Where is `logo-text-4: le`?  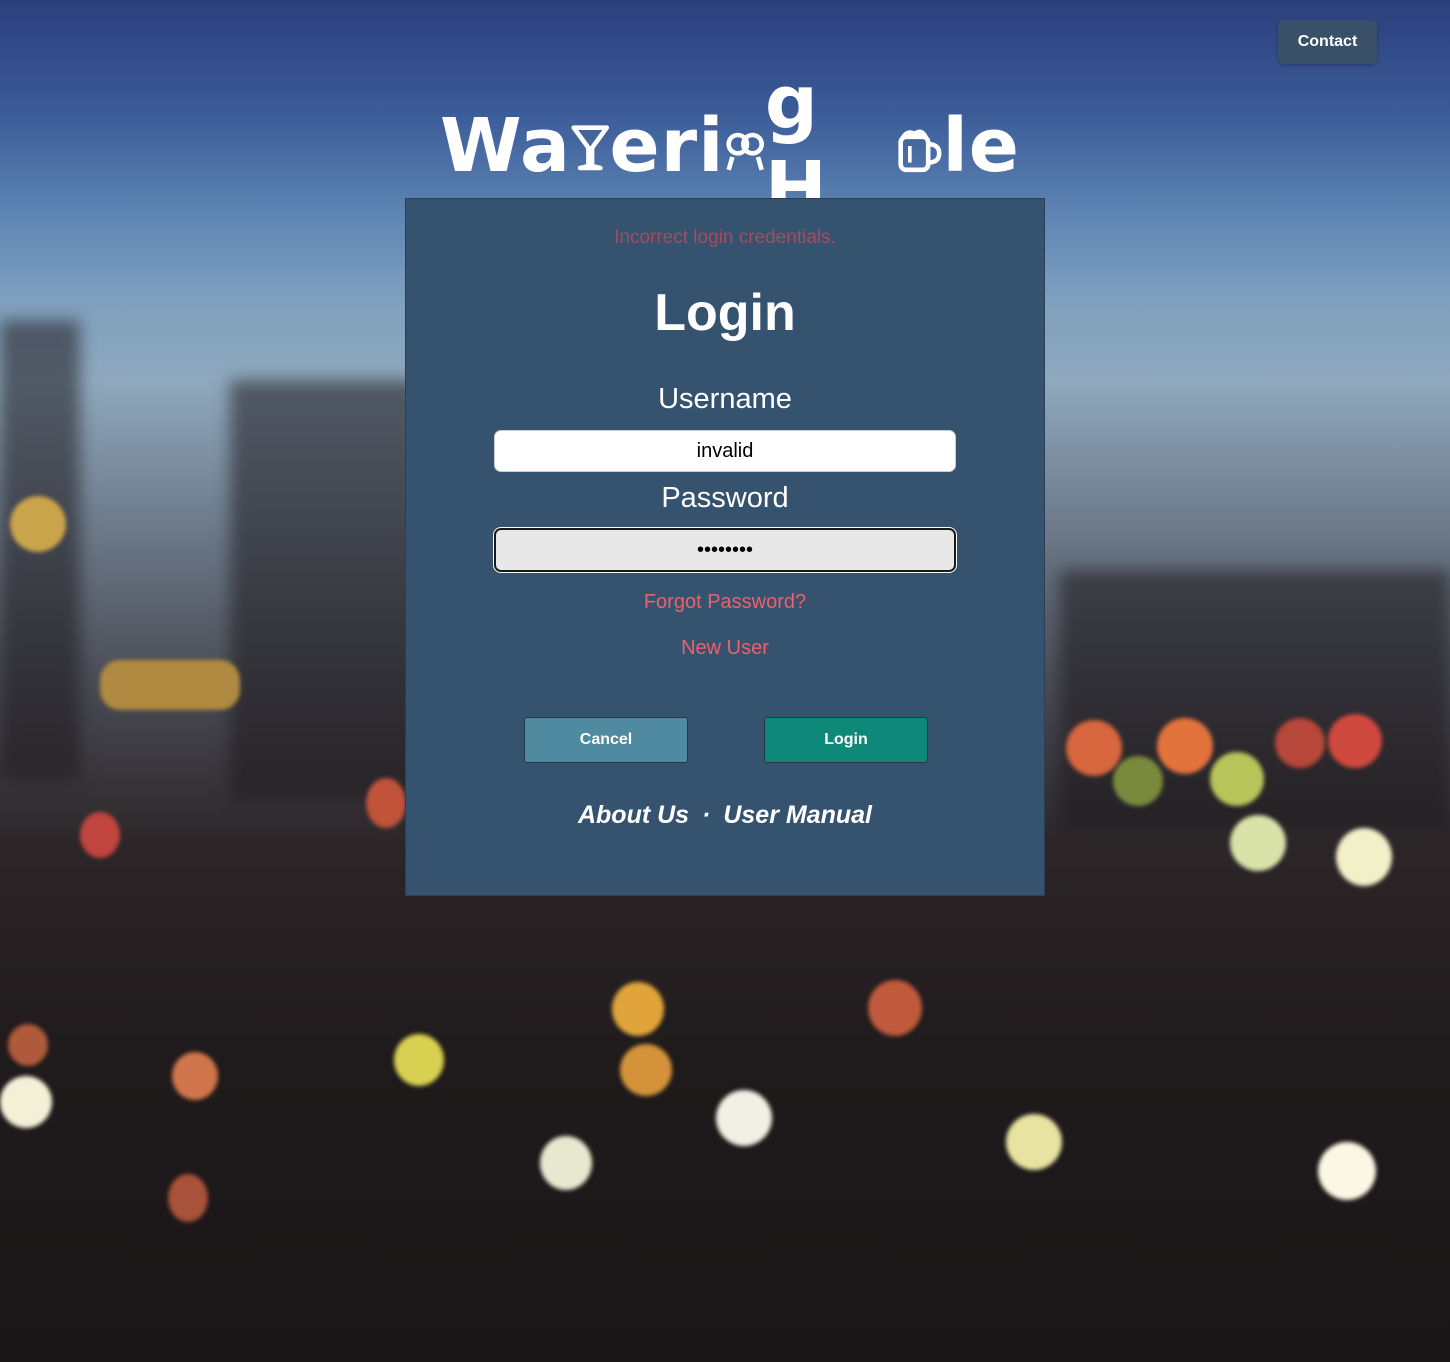
logo-text-4: le is located at coordinates (981, 146).